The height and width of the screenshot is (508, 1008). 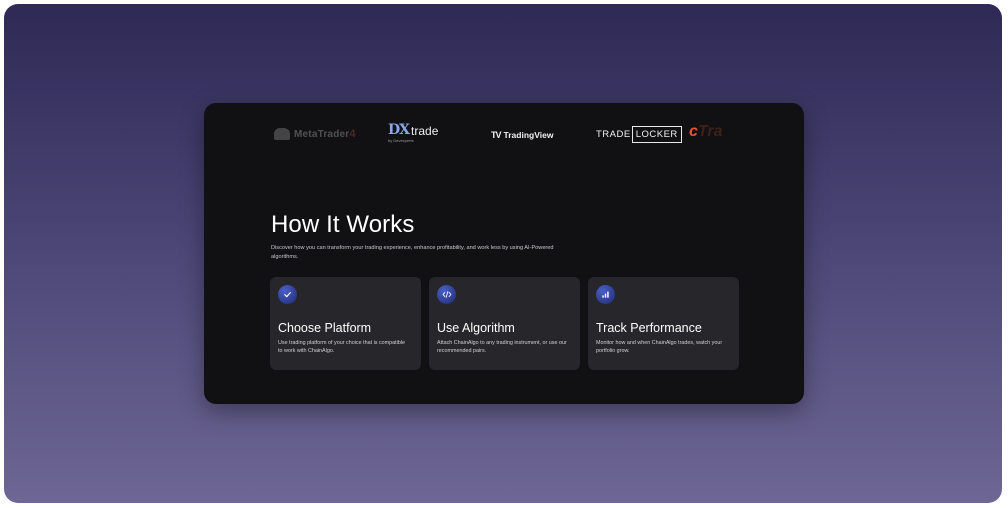 What do you see at coordinates (613, 134) in the screenshot?
I see `tradelocker-logo-left: TRADE` at bounding box center [613, 134].